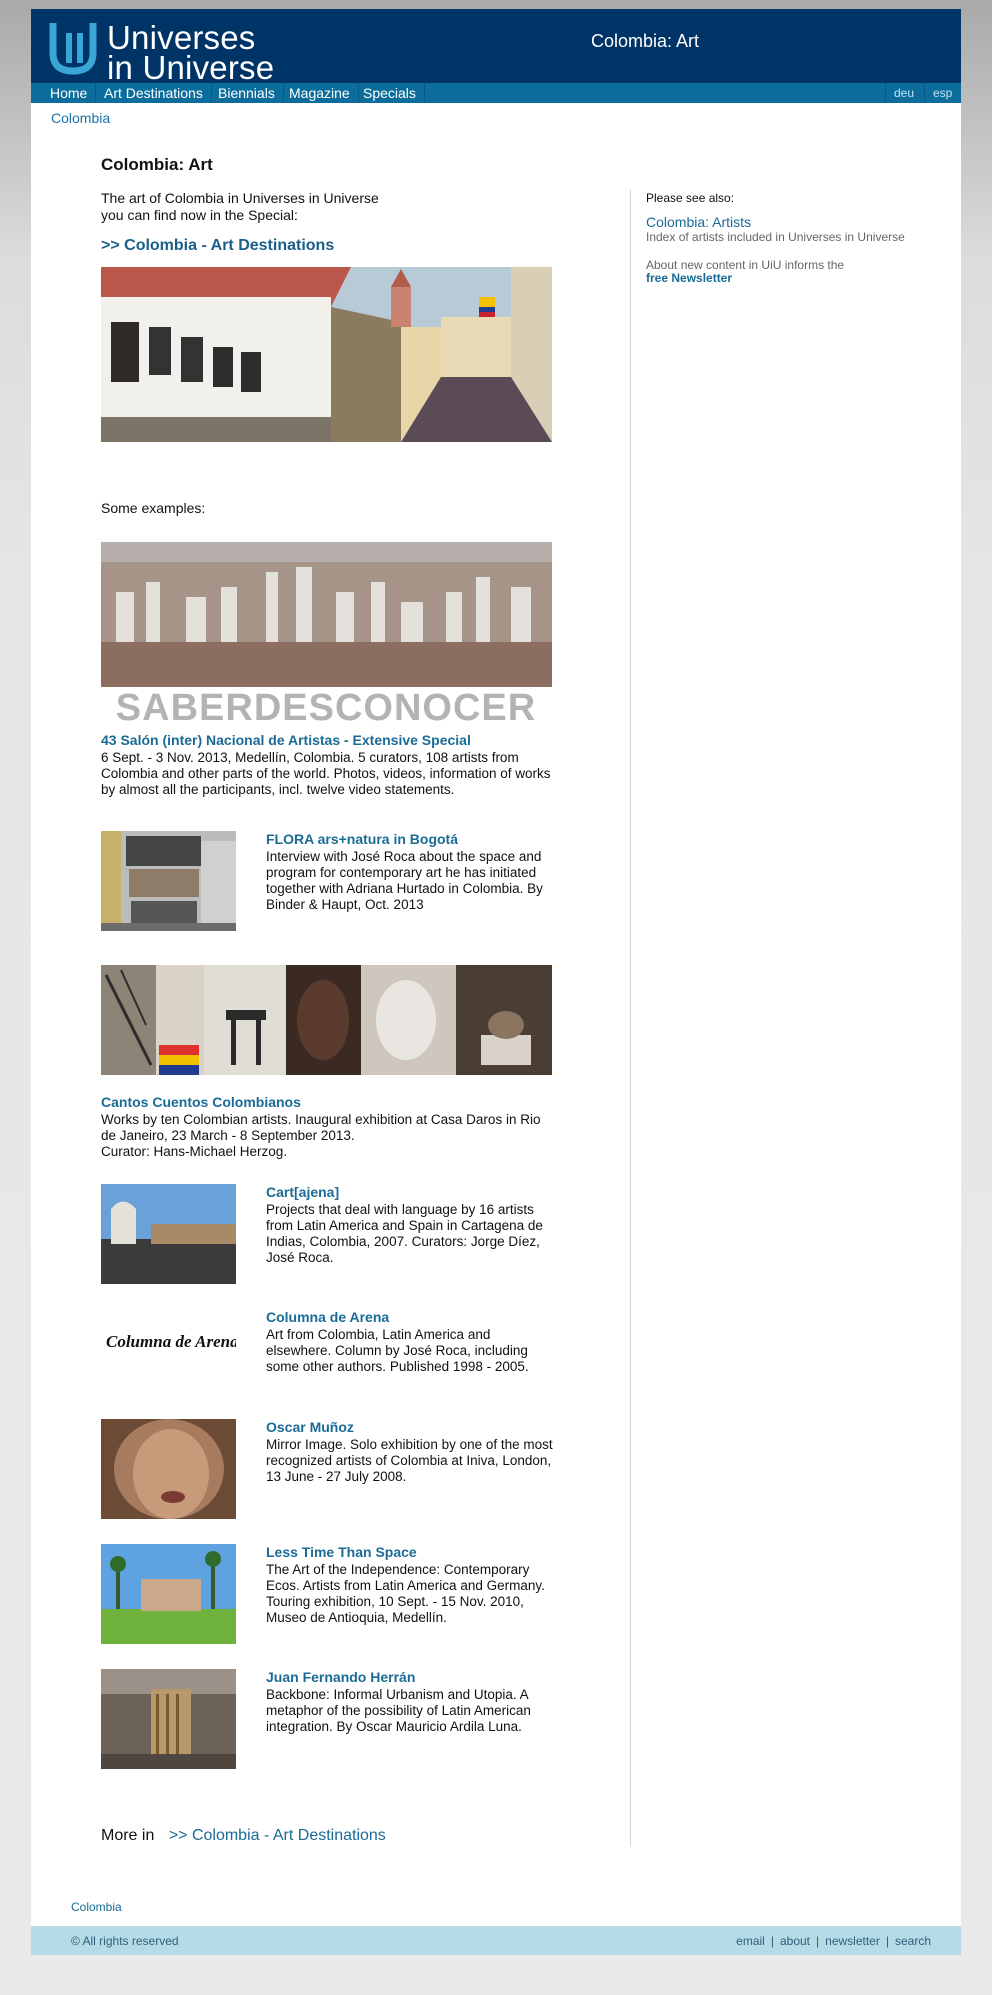 This screenshot has height=1995, width=992. I want to click on footer-newsletter-link: newsletter, so click(852, 1941).